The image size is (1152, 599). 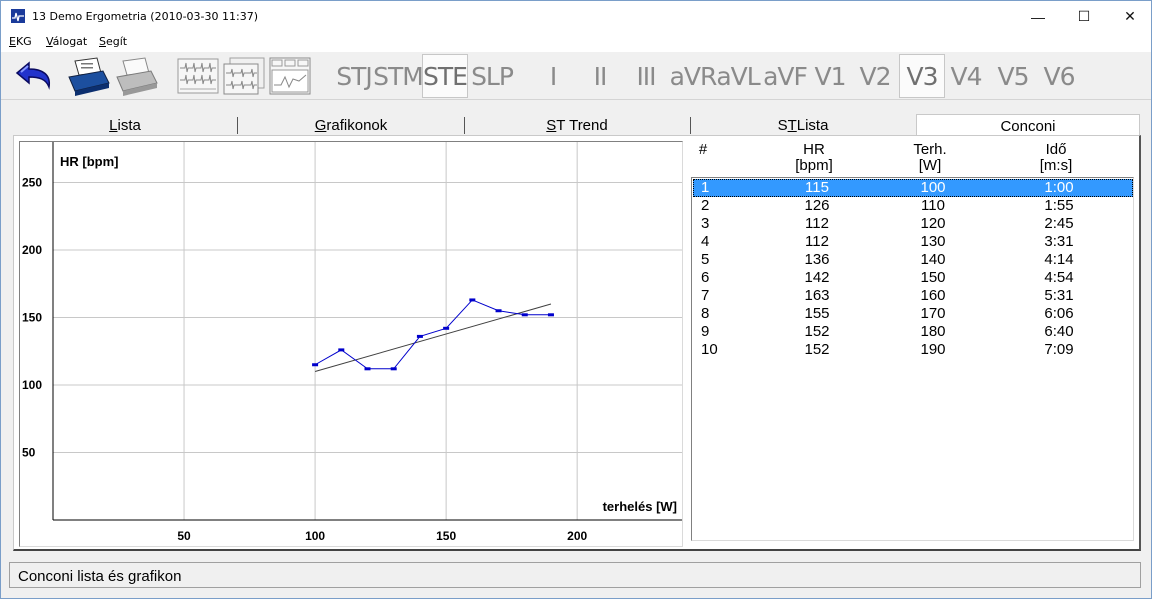 I want to click on cell-time: 5:31, so click(x=1059, y=295).